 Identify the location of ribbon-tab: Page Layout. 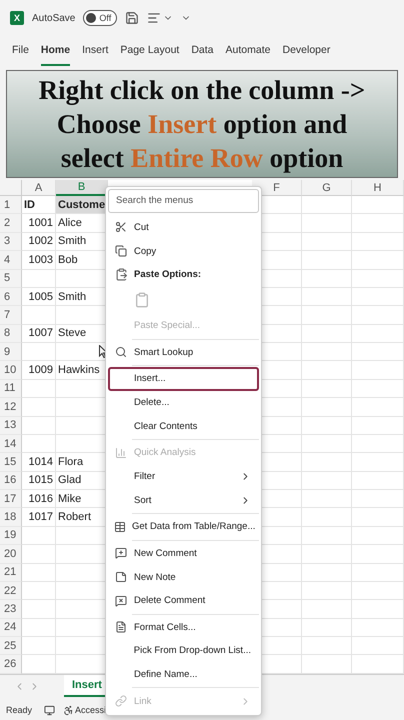
(150, 51).